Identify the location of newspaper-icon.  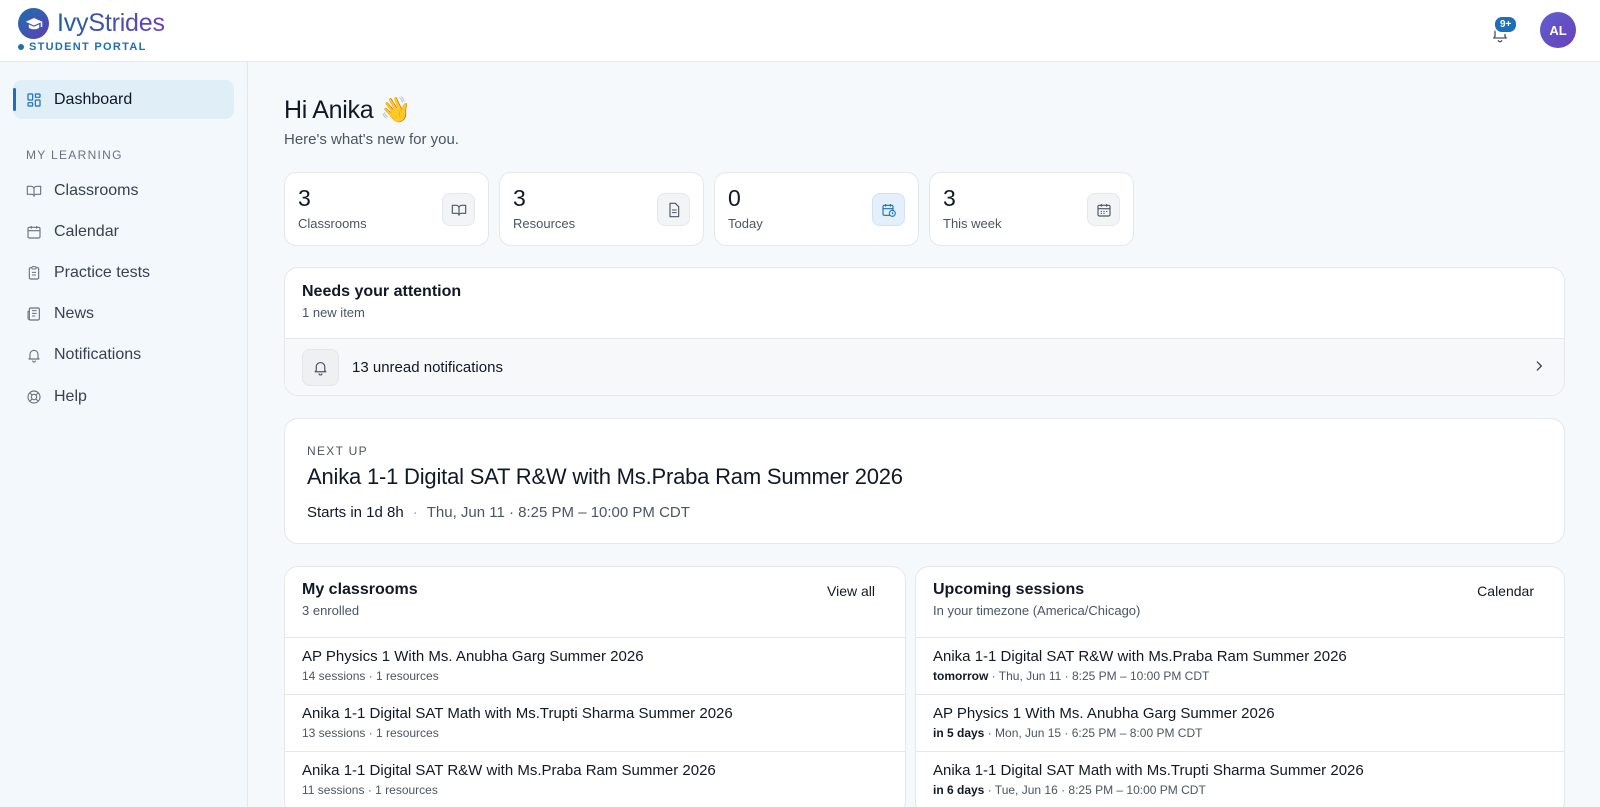
(33, 313).